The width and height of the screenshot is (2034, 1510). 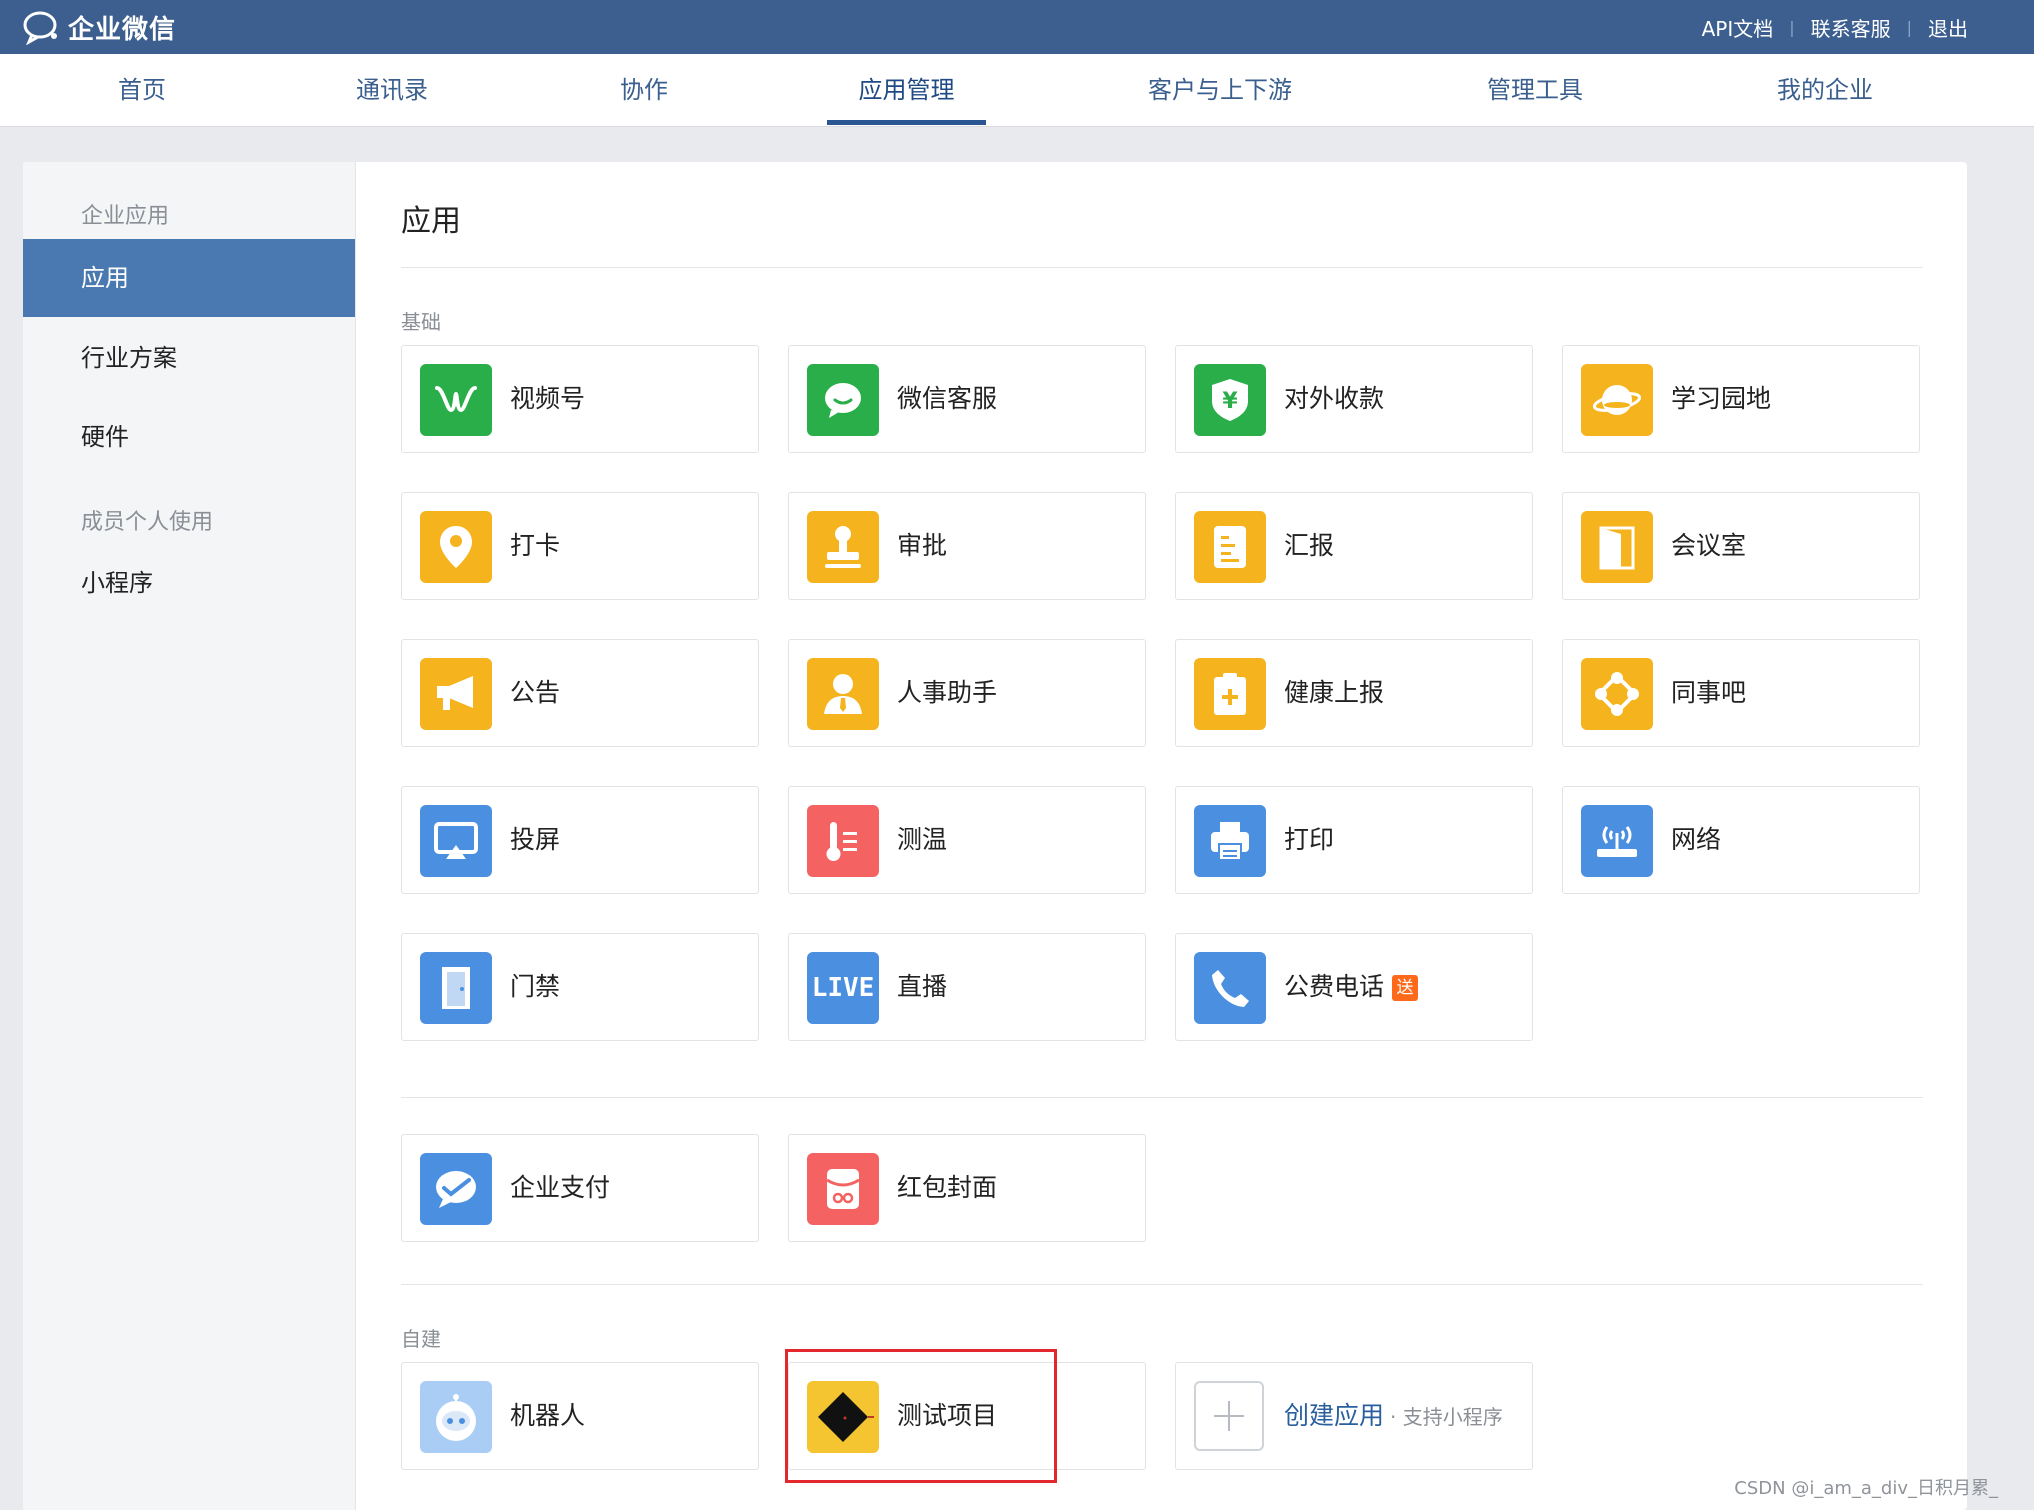 I want to click on sidebar-item-hardware: 硬件, so click(x=189, y=437).